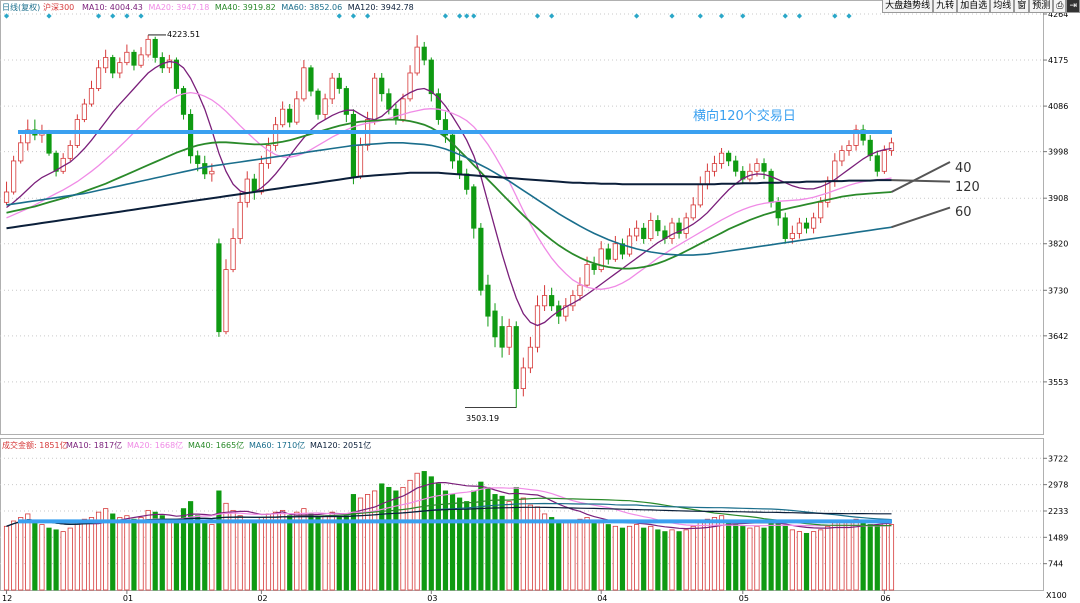 This screenshot has height=603, width=1080. I want to click on high-label: 4223.51, so click(183, 34).